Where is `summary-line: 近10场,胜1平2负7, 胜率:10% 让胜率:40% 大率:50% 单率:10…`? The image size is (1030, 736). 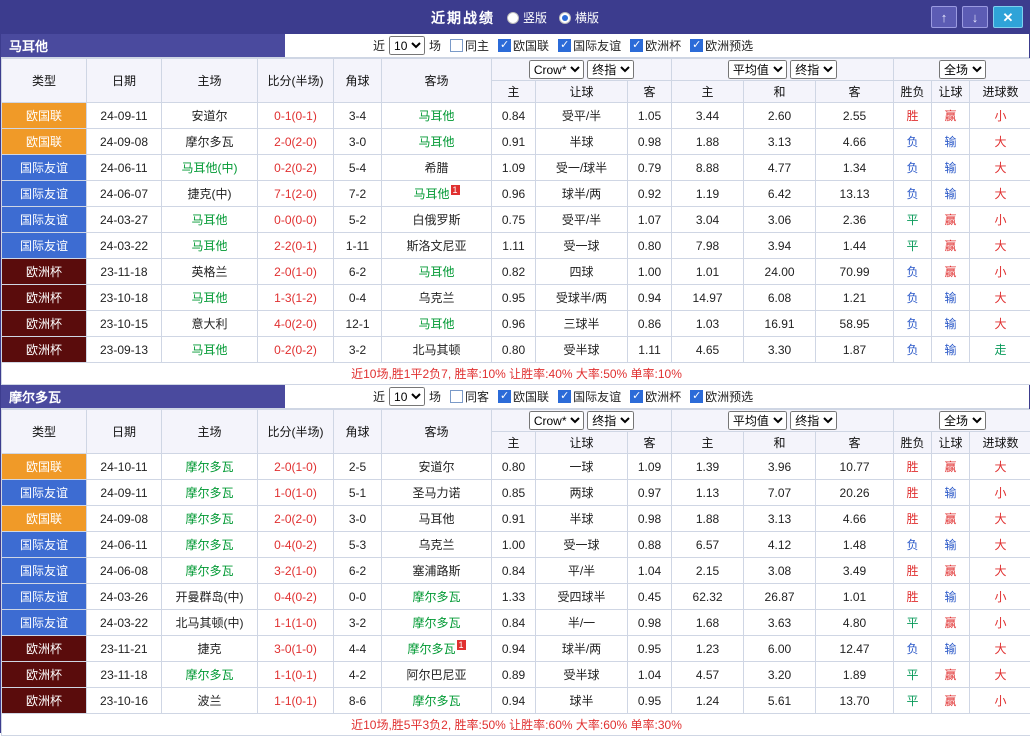 summary-line: 近10场,胜1平2负7, 胜率:10% 让胜率:40% 大率:50% 单率:10… is located at coordinates (516, 374).